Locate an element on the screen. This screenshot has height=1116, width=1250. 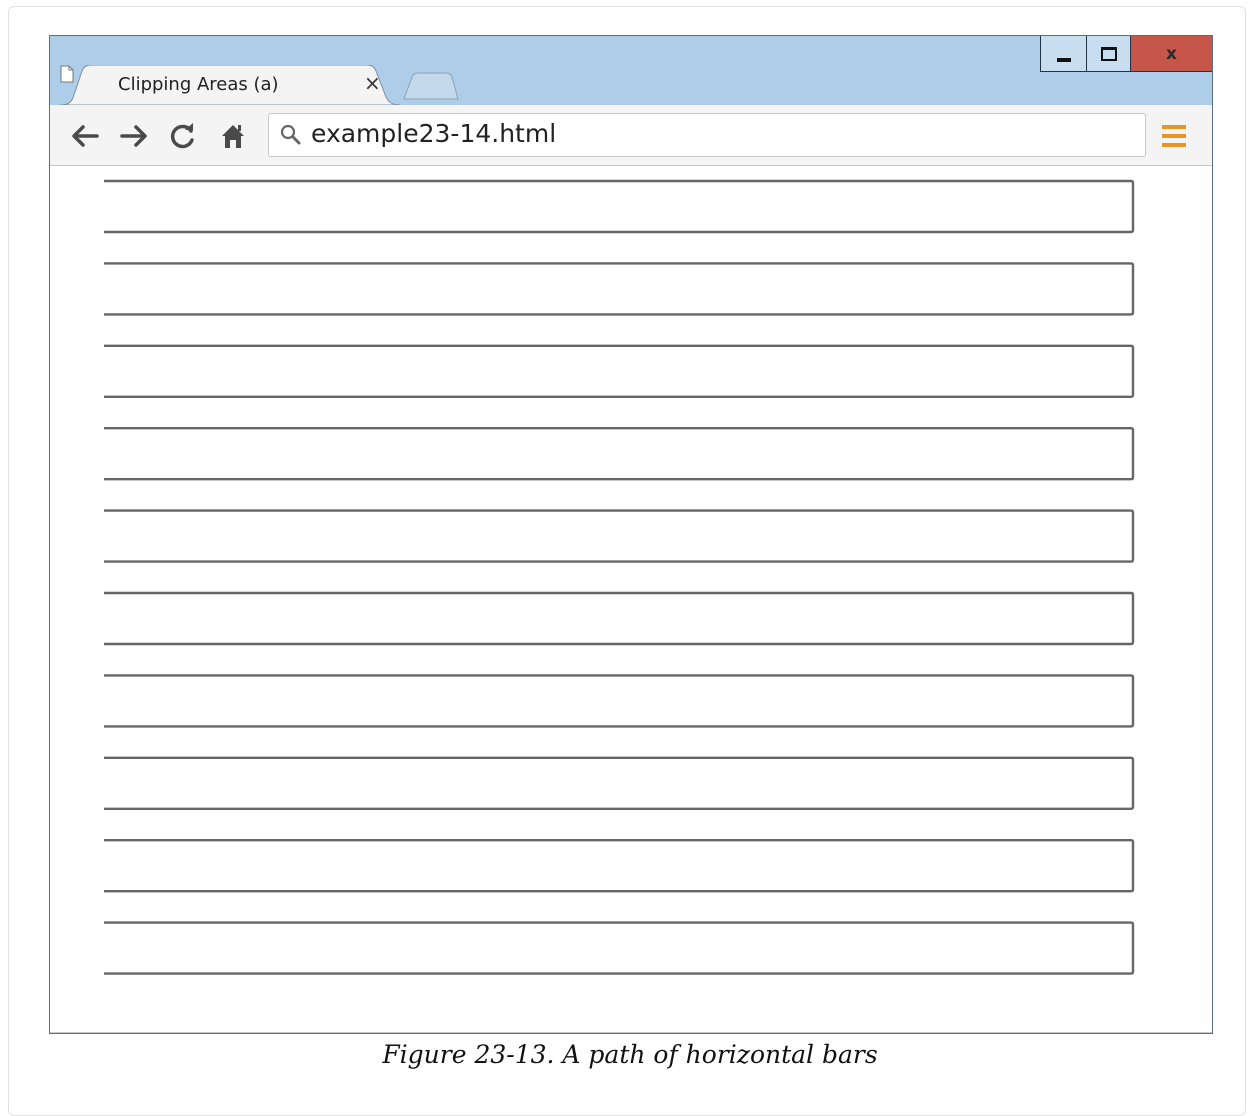
window-controls: x is located at coordinates (1126, 54).